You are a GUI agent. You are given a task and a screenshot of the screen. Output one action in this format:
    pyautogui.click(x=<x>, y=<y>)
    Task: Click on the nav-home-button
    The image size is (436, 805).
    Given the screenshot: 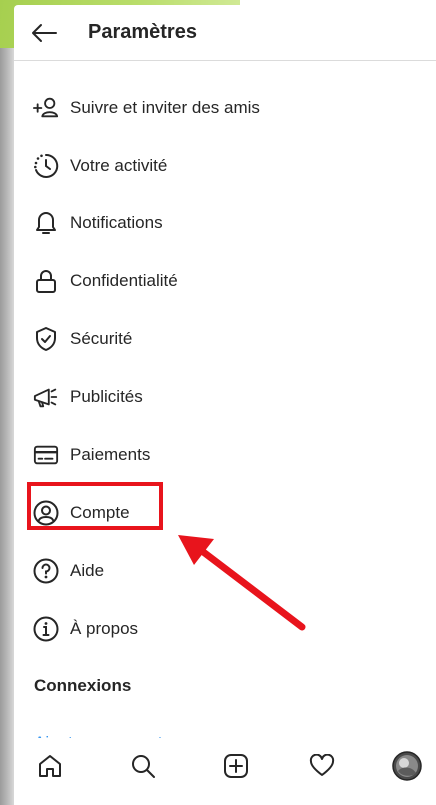 What is the action you would take?
    pyautogui.click(x=50, y=766)
    